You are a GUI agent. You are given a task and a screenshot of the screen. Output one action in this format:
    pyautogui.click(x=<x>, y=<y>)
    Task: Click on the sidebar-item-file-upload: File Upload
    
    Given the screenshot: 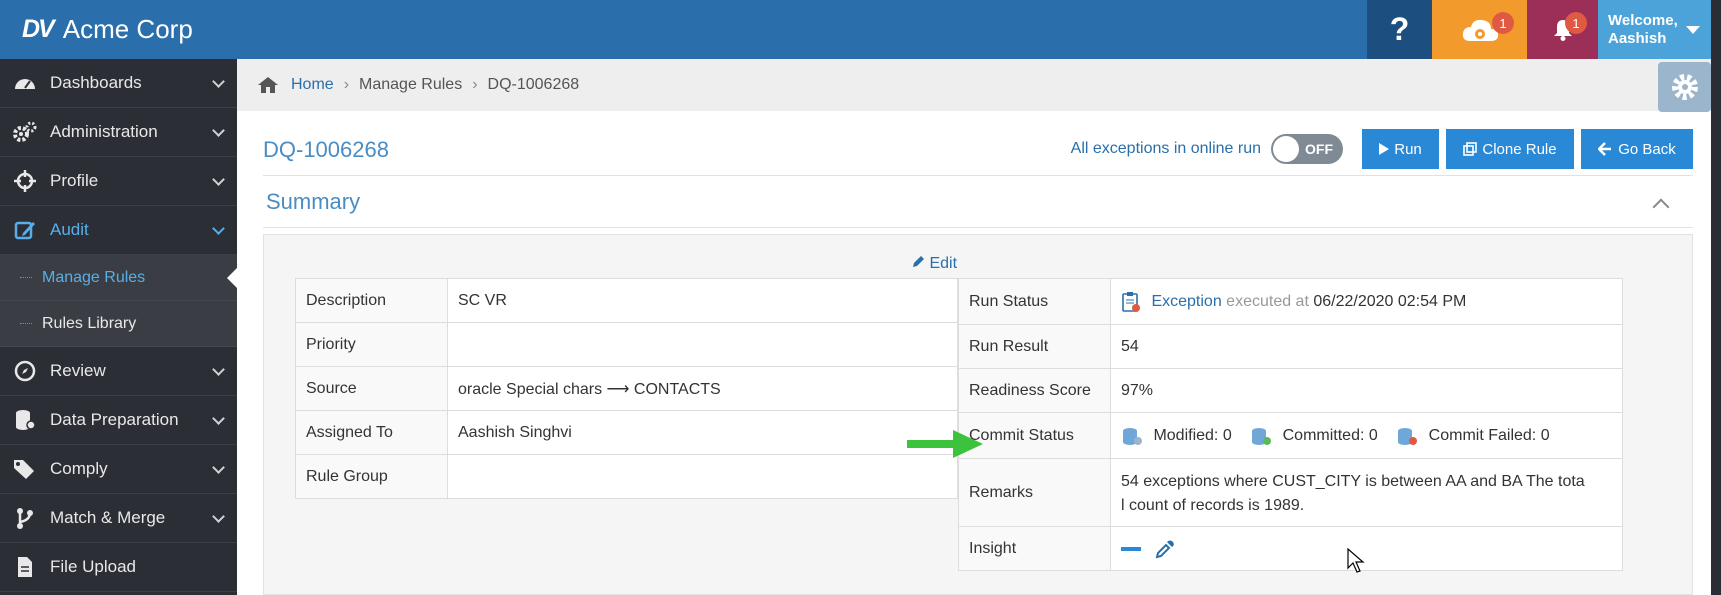 What is the action you would take?
    pyautogui.click(x=118, y=567)
    